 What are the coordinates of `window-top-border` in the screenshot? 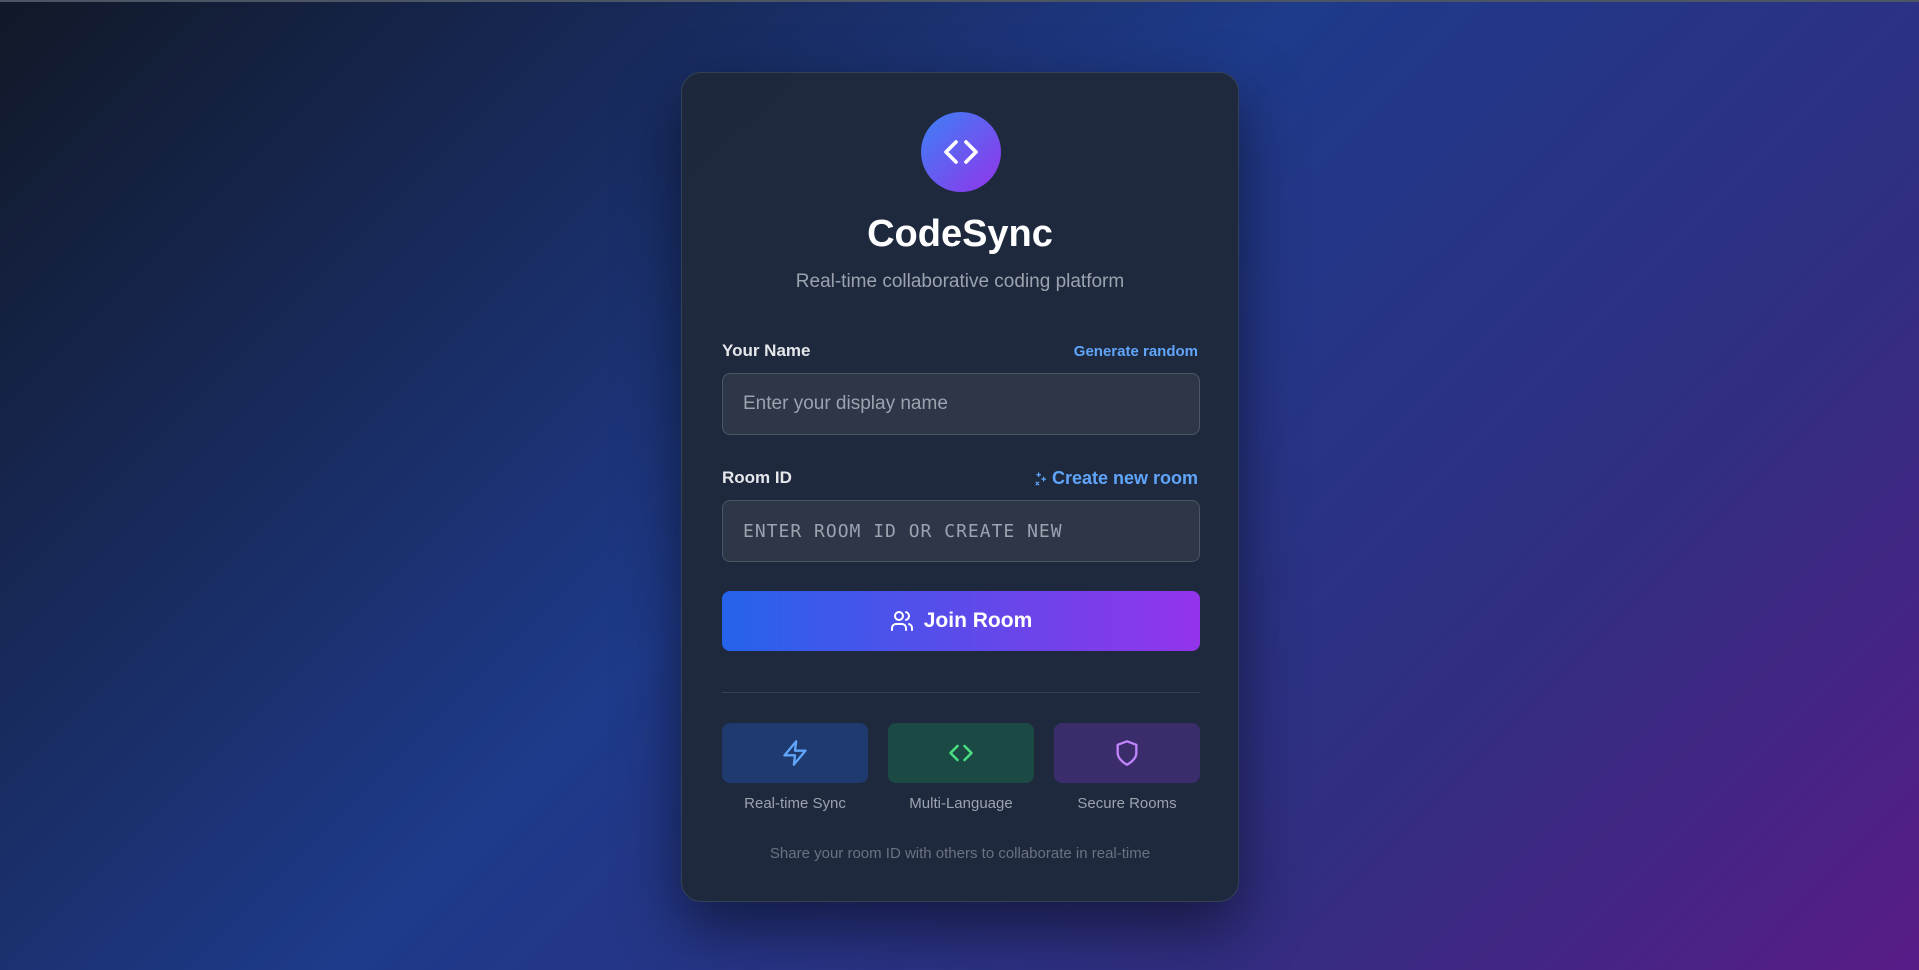 It's located at (959, 1).